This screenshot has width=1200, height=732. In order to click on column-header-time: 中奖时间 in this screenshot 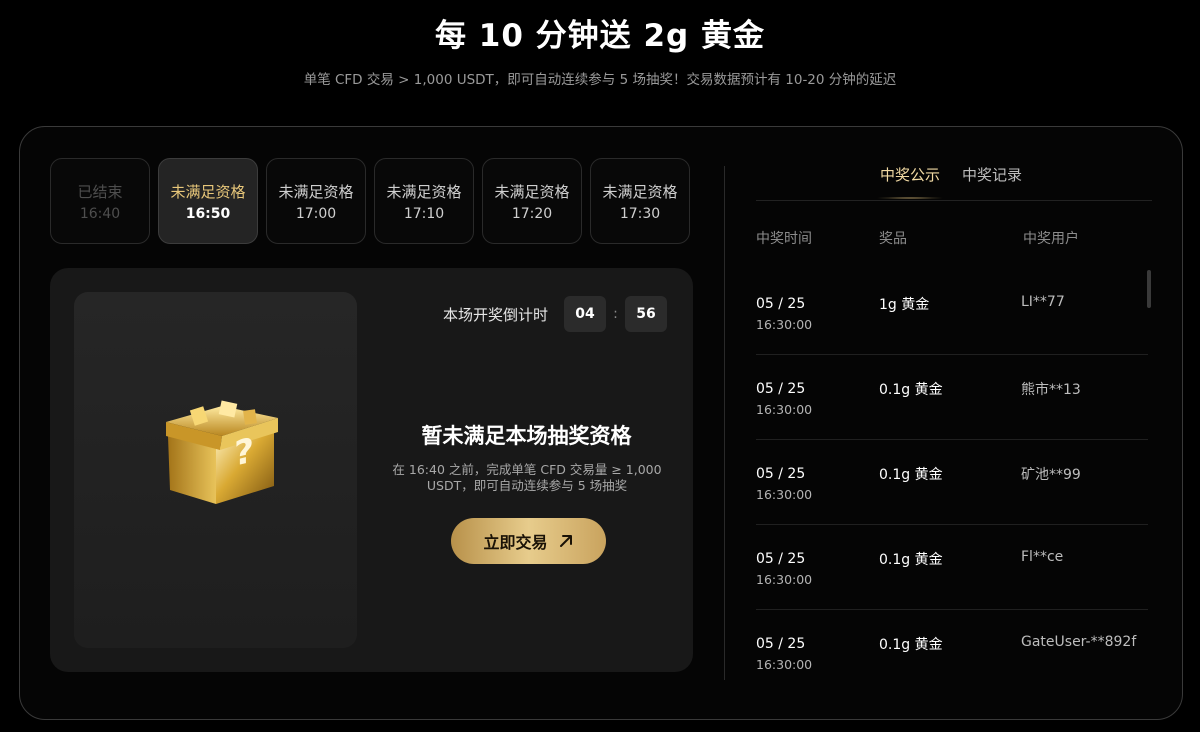, I will do `click(784, 239)`.